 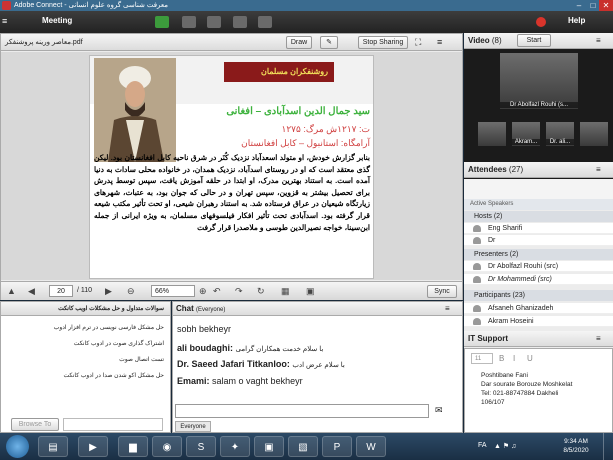 What do you see at coordinates (439, 42) in the screenshot?
I see `pod-menu-icon: ≡` at bounding box center [439, 42].